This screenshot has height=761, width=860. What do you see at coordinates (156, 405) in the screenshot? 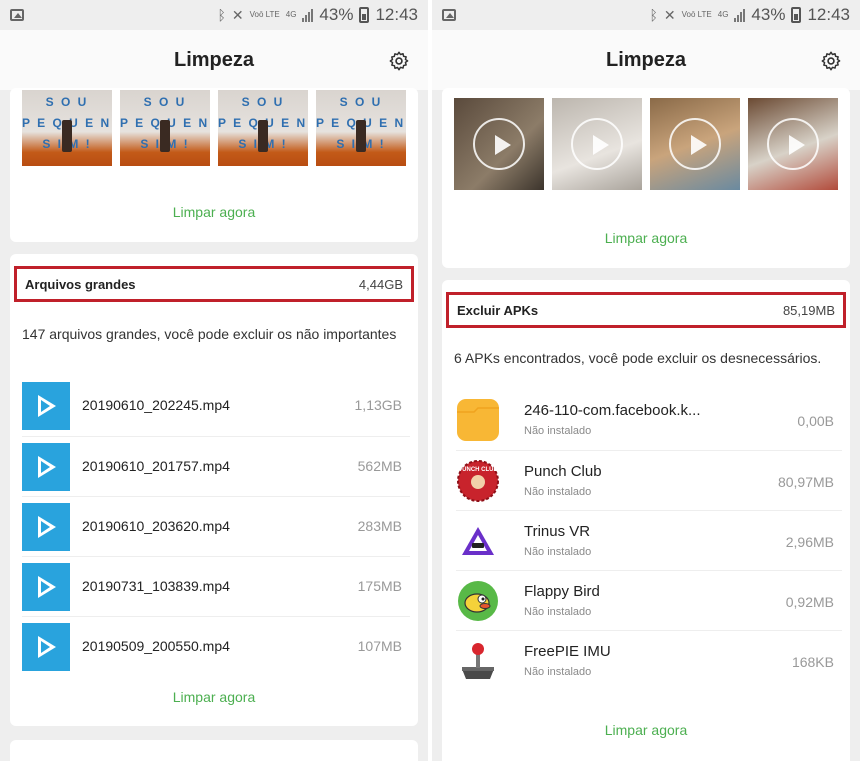
I see `file-name: 20190610_202245.mp4` at bounding box center [156, 405].